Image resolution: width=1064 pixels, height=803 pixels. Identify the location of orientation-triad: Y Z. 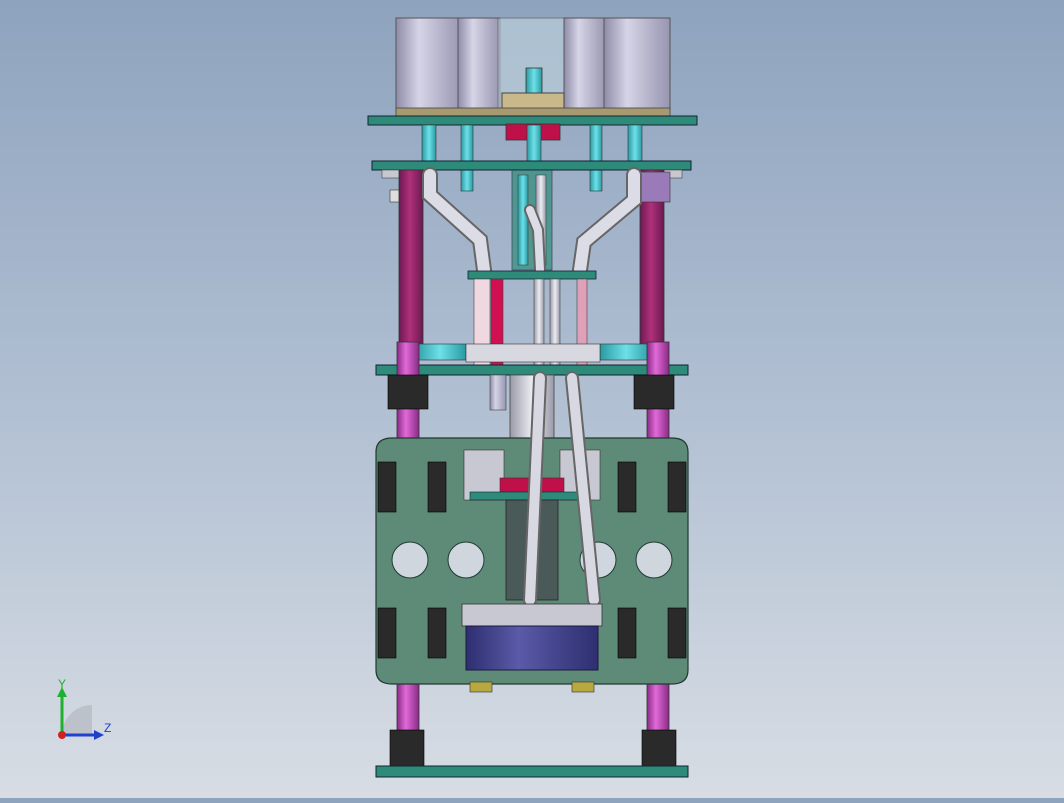
(85, 712).